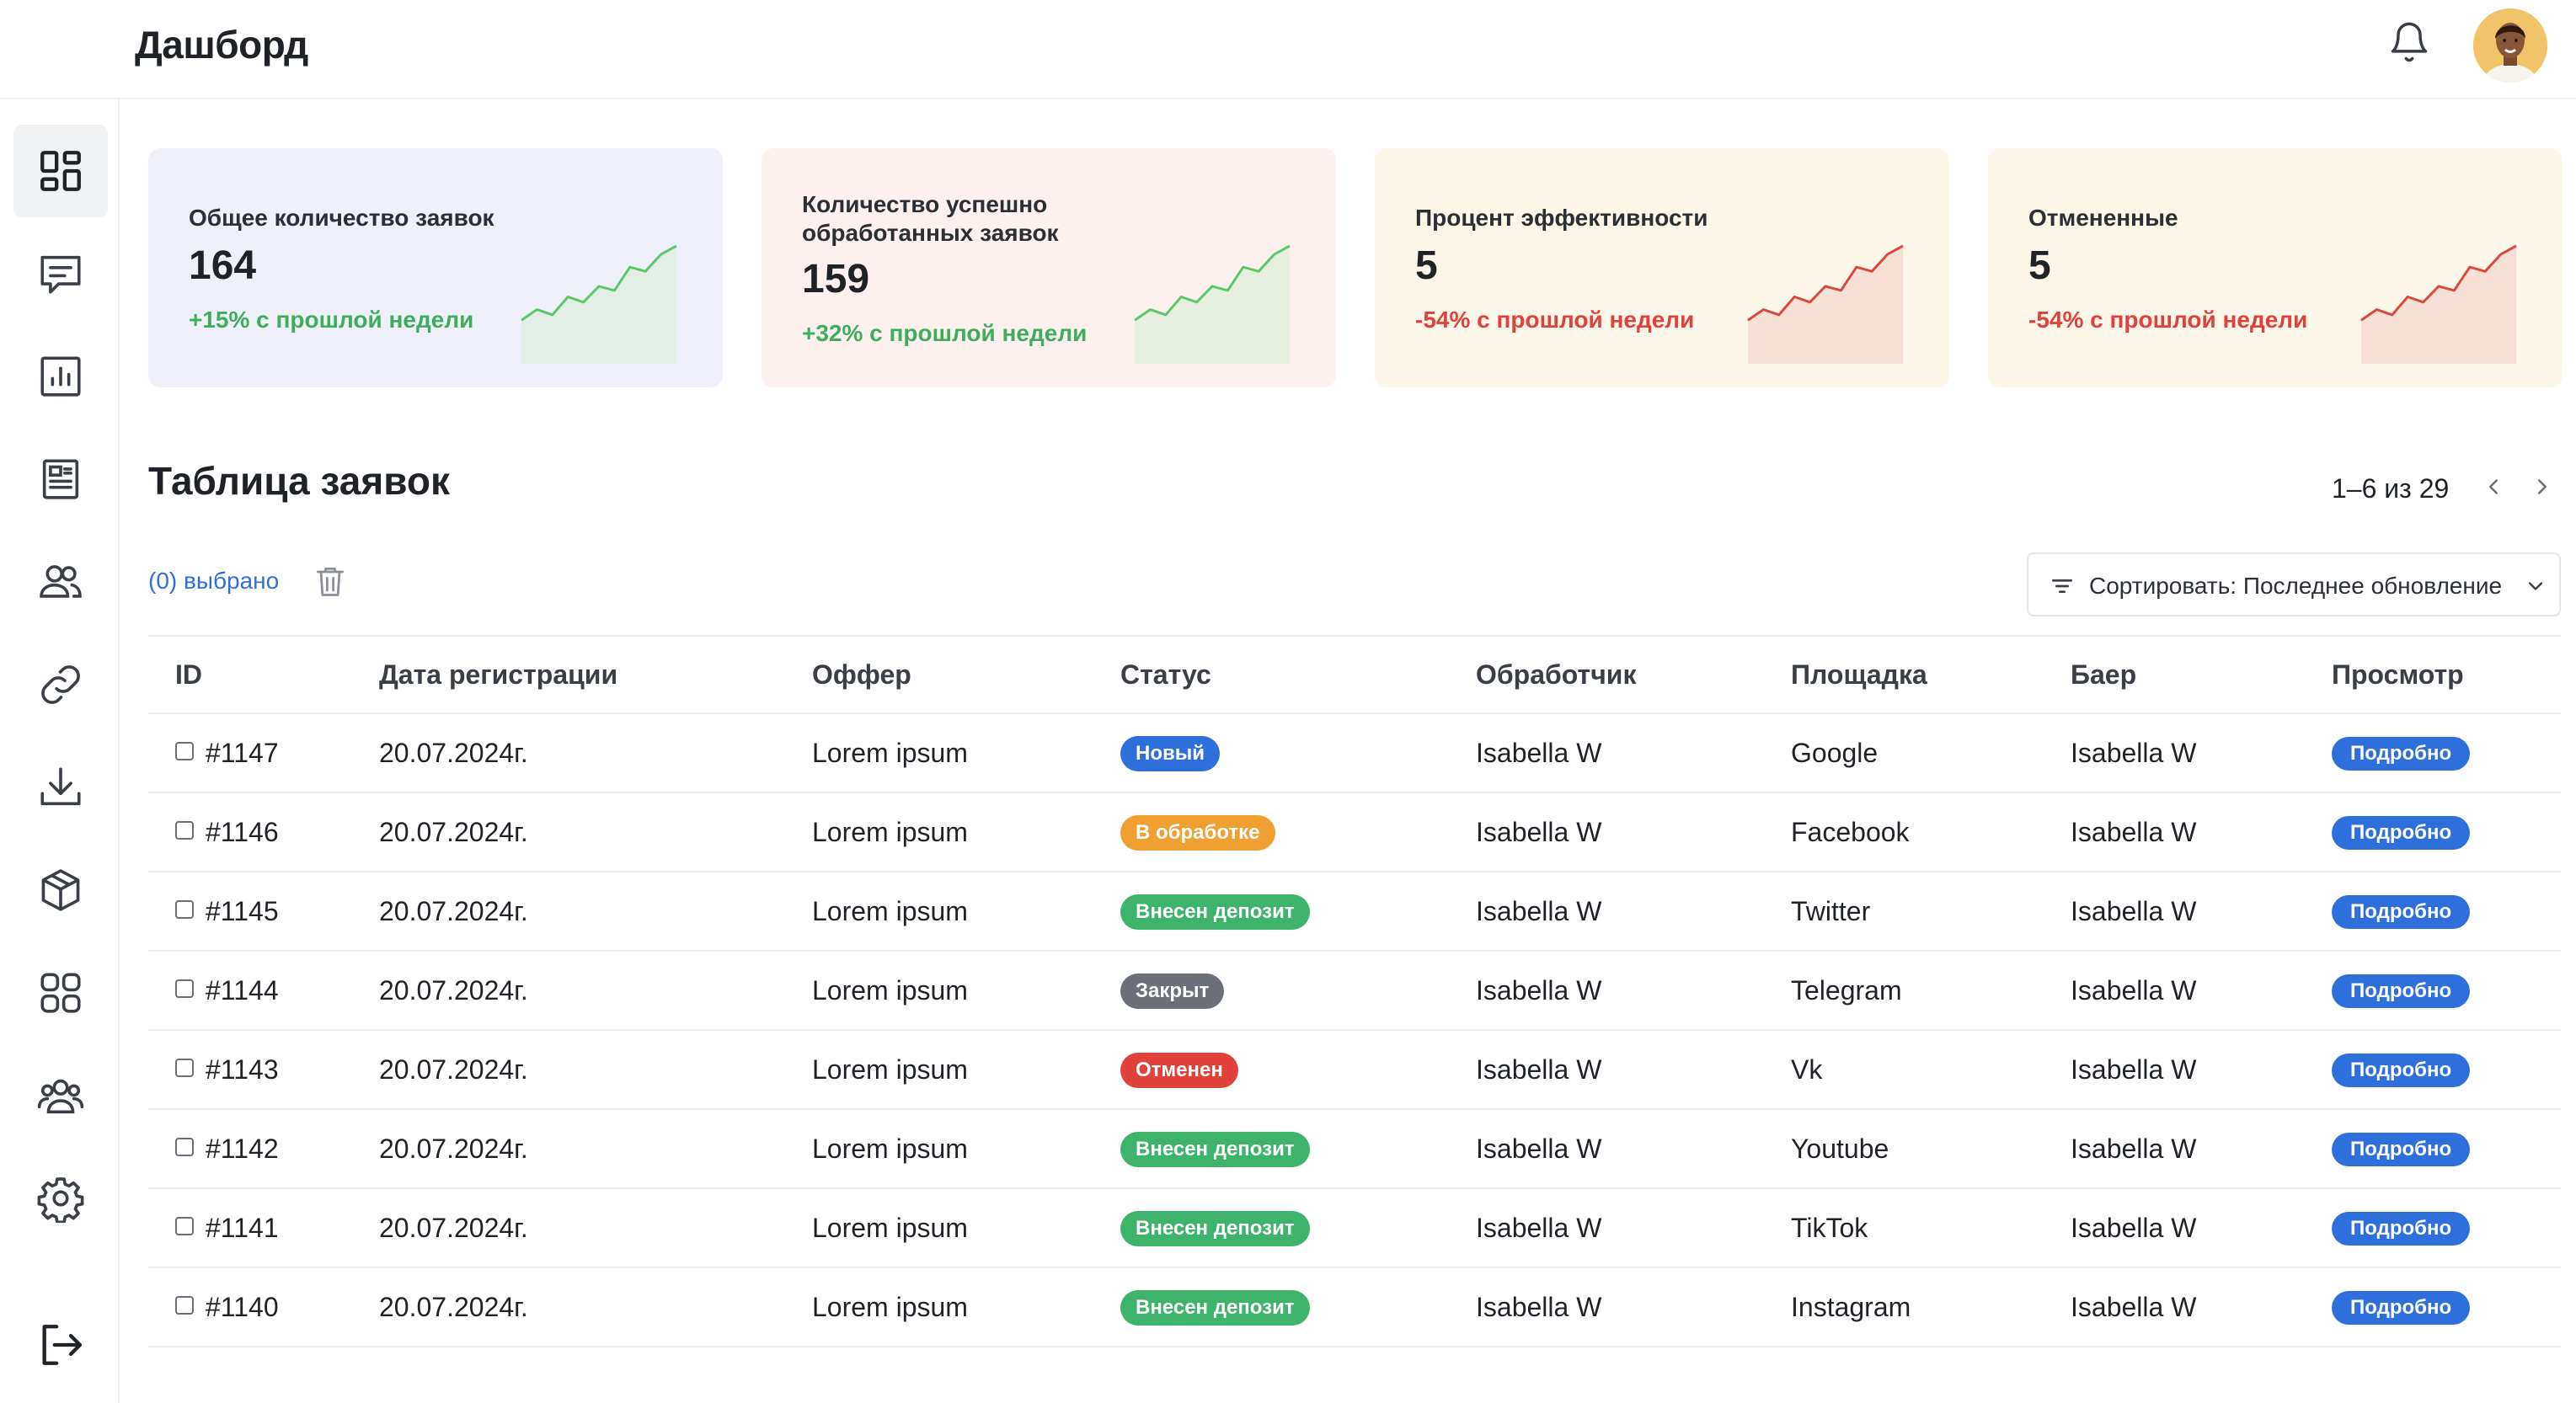 This screenshot has height=1403, width=2576. What do you see at coordinates (2201, 675) in the screenshot?
I see `column-header-buyer: Баер` at bounding box center [2201, 675].